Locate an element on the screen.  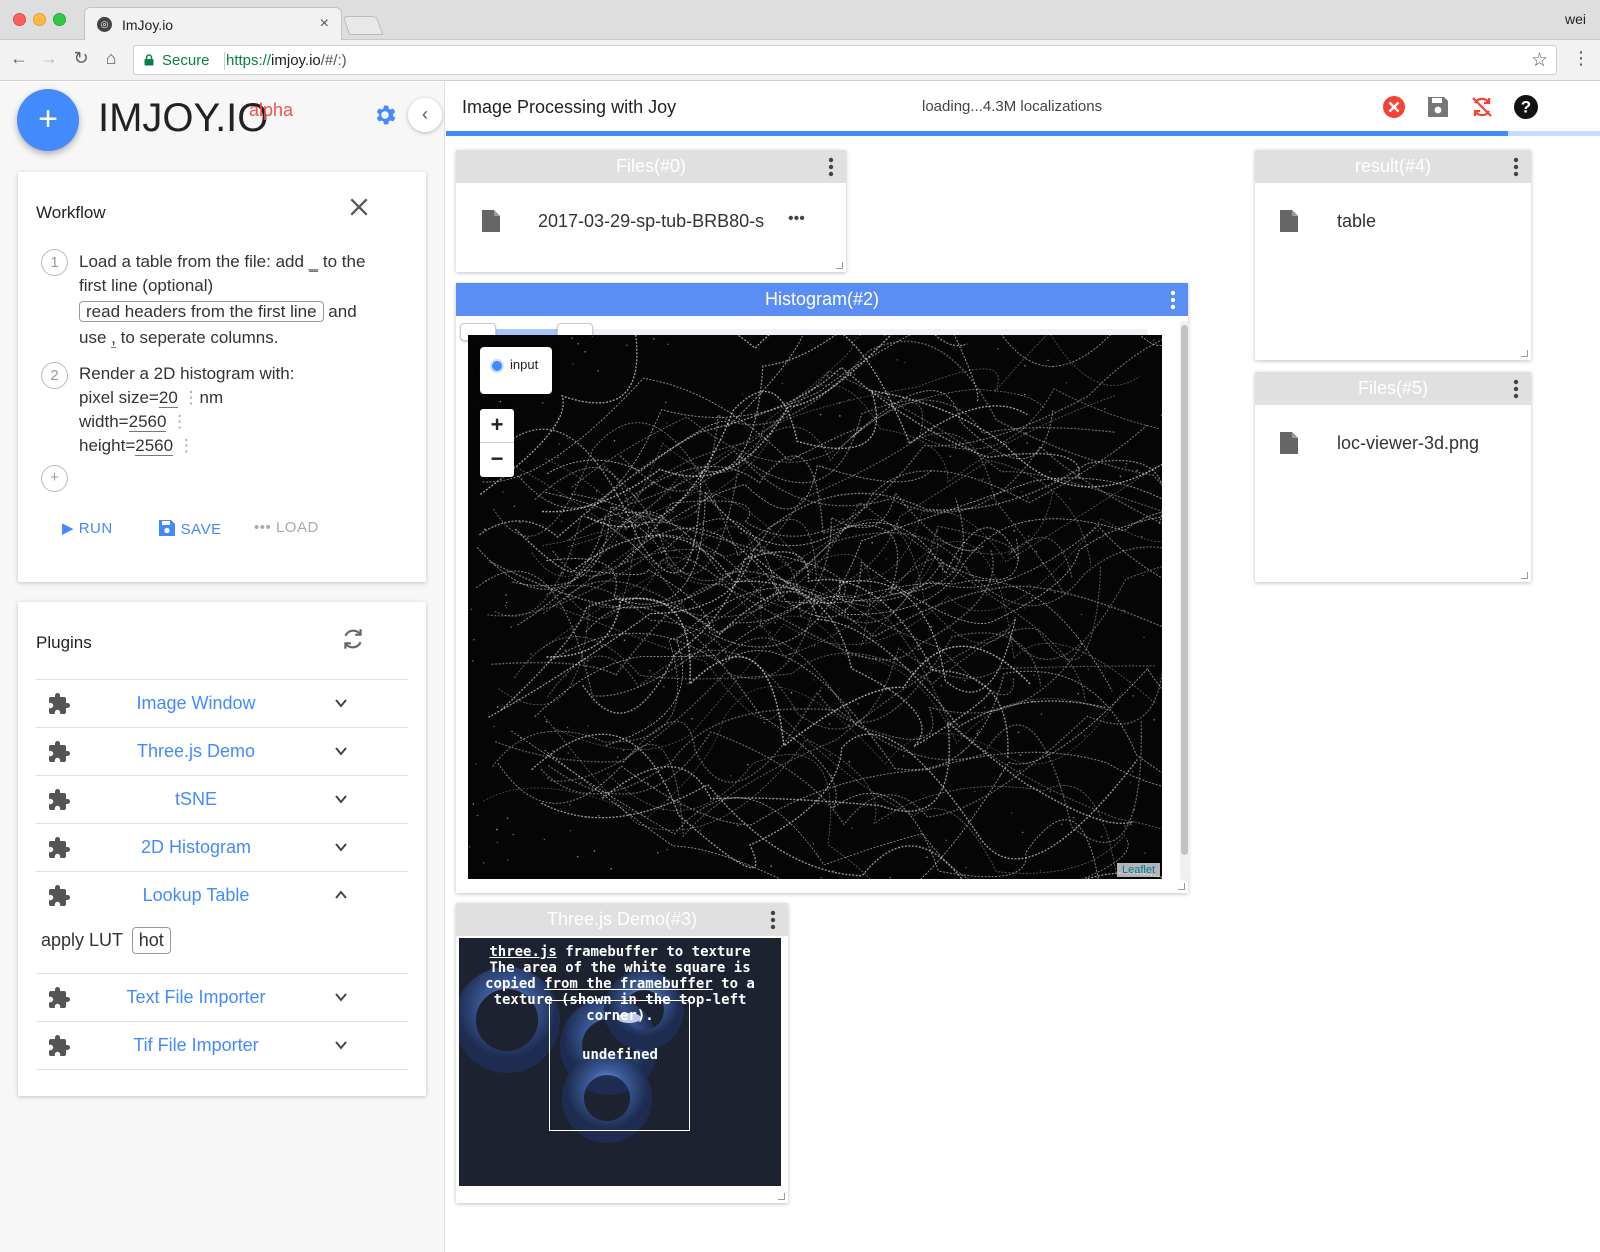
scrollbar-thumb is located at coordinates (1184, 590).